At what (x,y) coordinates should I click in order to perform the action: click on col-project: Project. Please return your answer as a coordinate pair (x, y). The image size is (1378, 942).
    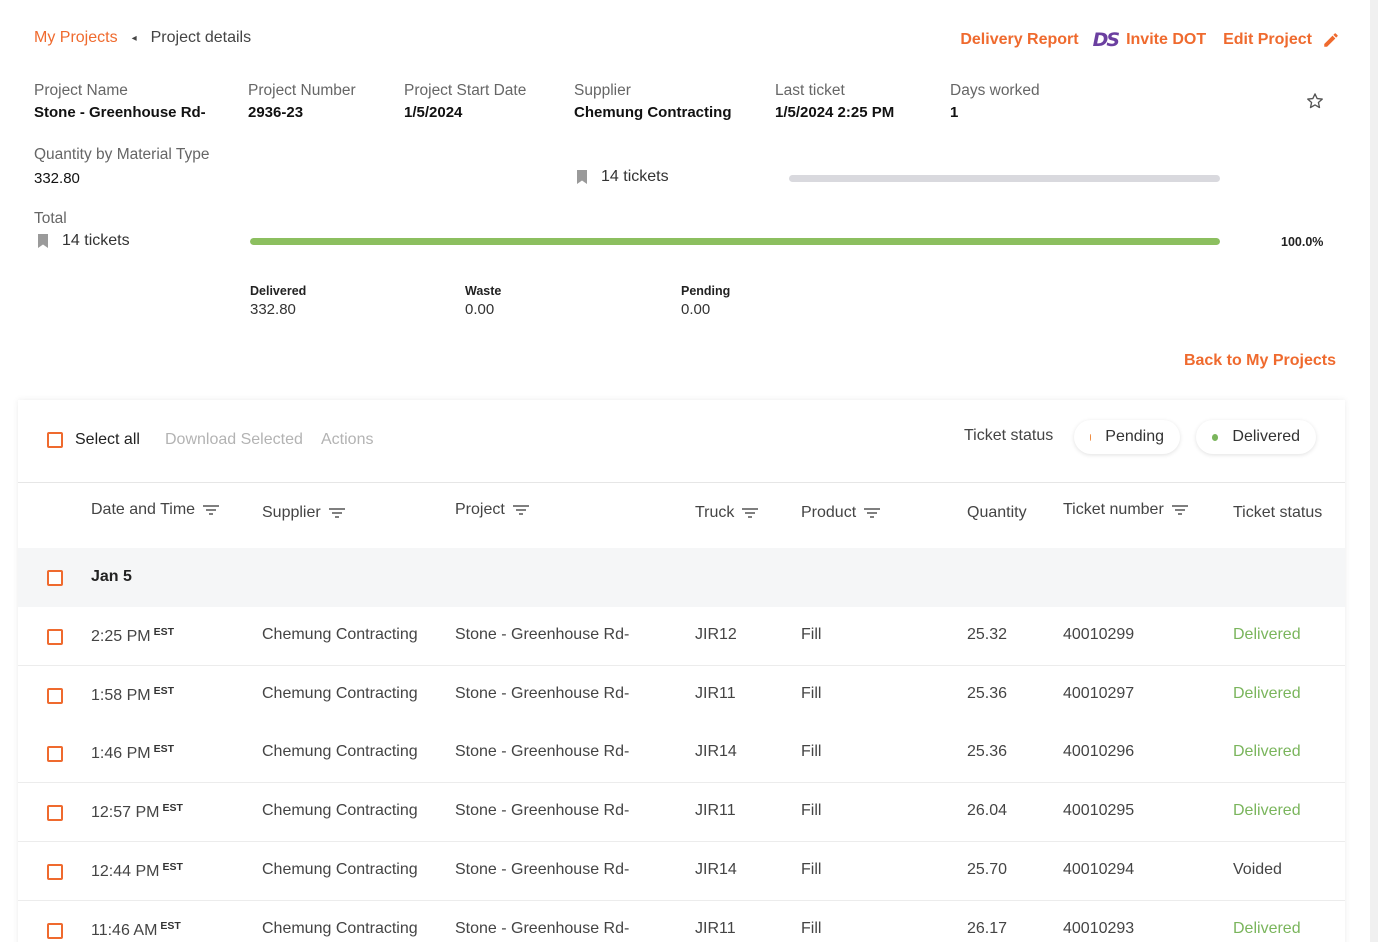
    Looking at the image, I should click on (492, 510).